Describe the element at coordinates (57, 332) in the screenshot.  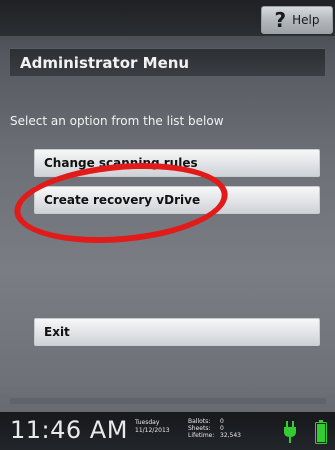
I see `exit-label: Exit` at that location.